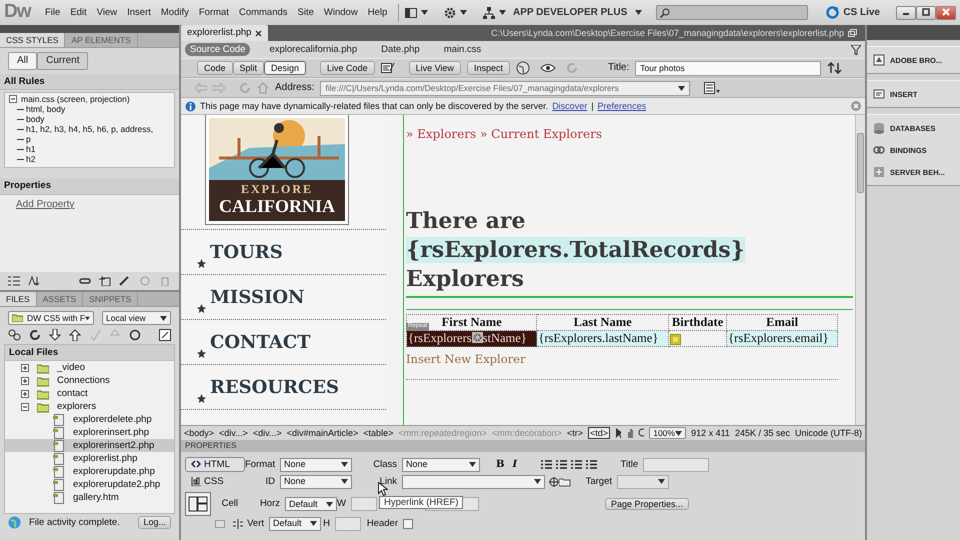 The image size is (960, 540). What do you see at coordinates (89, 353) in the screenshot?
I see `section-header: Local Files` at bounding box center [89, 353].